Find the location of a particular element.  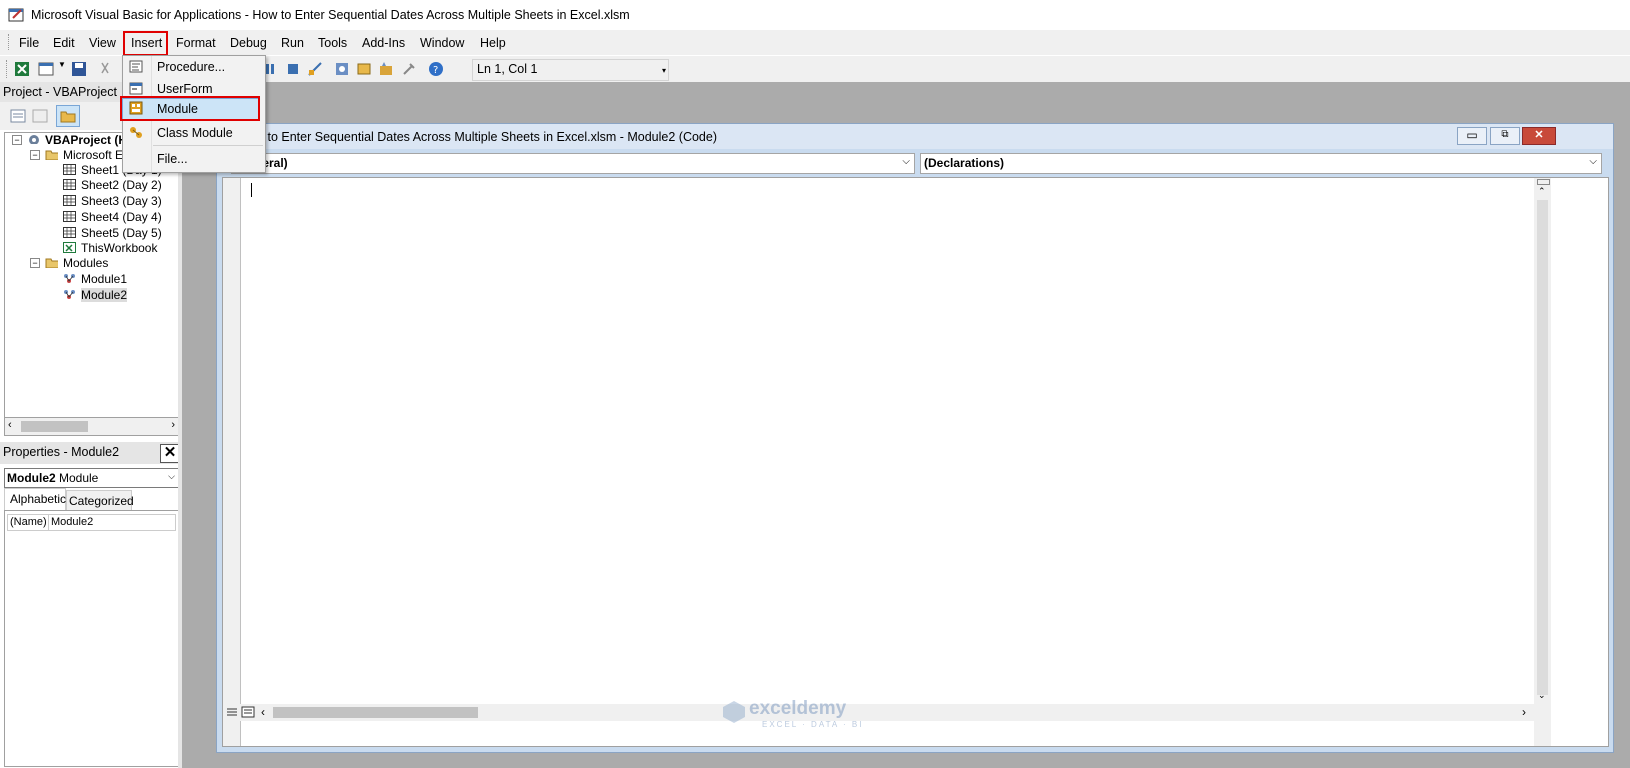

procedure-view-icon is located at coordinates (232, 712).